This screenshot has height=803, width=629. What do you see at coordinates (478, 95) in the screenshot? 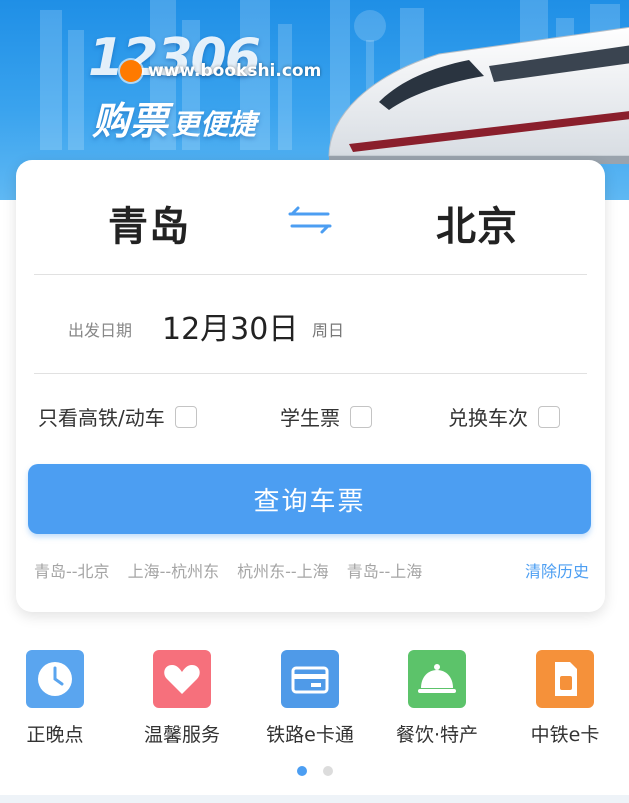
I see `bullet-train-graphic` at bounding box center [478, 95].